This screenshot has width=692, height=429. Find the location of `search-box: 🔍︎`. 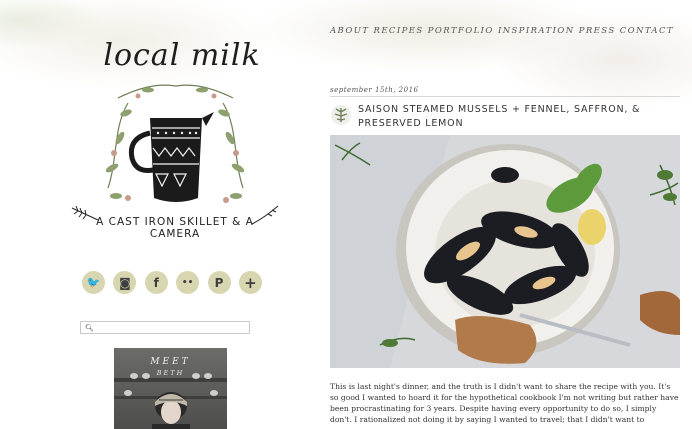

search-box: 🔍︎ is located at coordinates (165, 327).